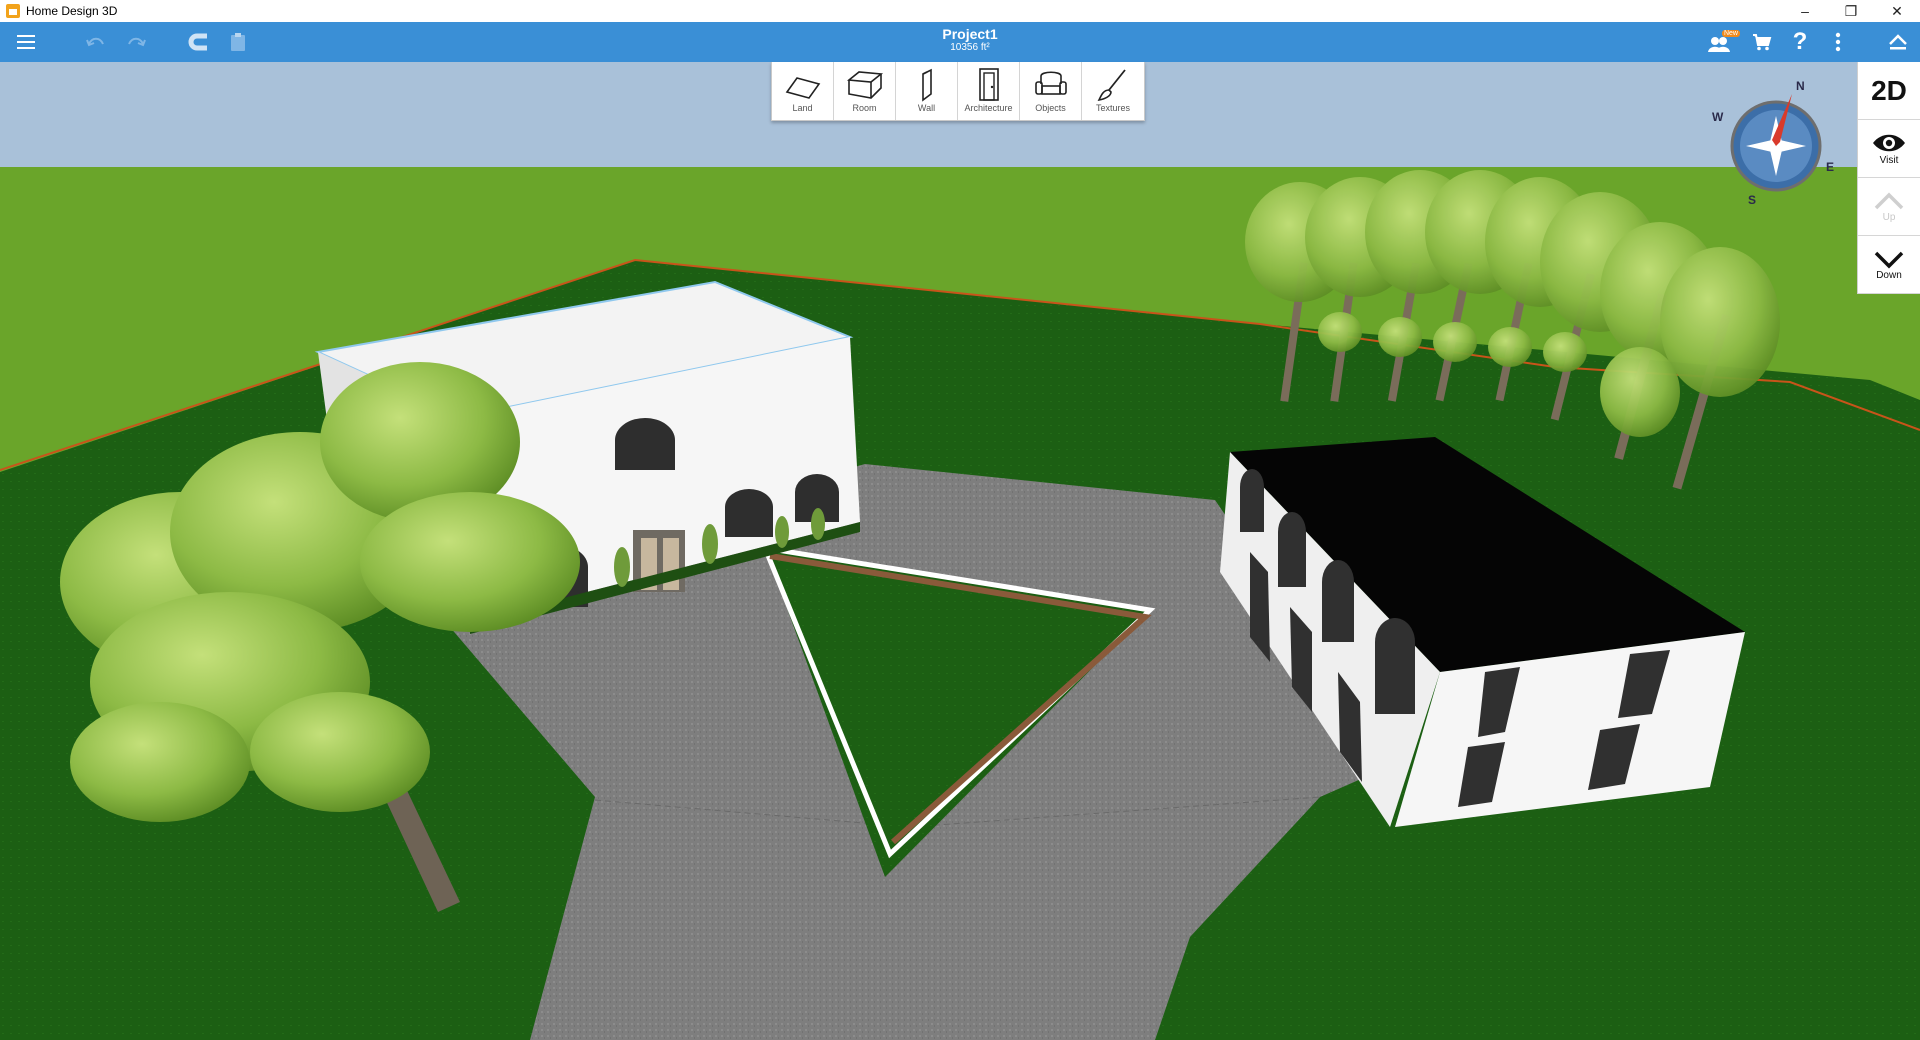 The width and height of the screenshot is (1920, 1040). I want to click on magnet-icon, so click(197, 42).